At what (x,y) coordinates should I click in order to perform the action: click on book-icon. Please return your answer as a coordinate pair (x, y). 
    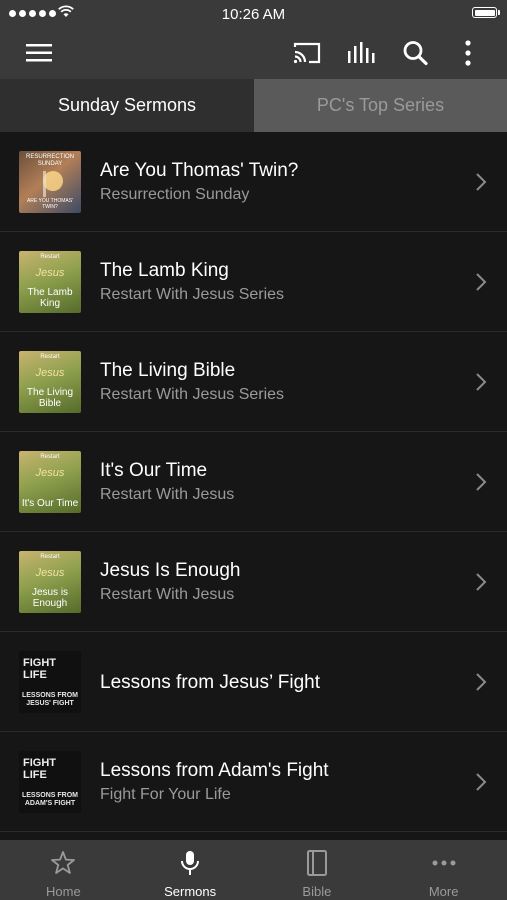
    Looking at the image, I should click on (316, 863).